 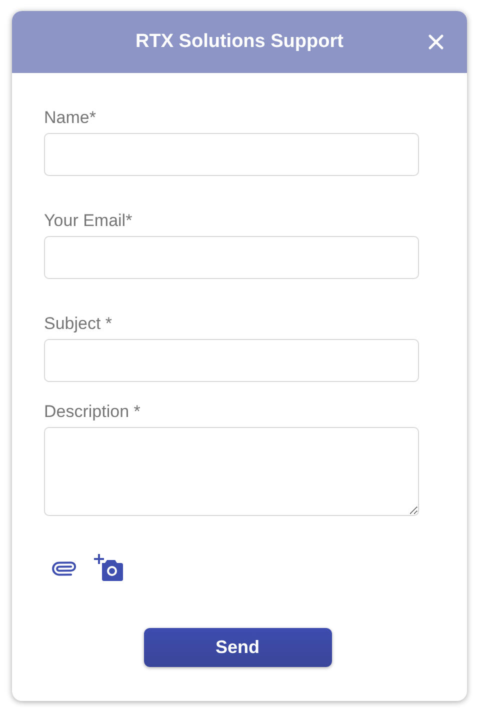 What do you see at coordinates (70, 117) in the screenshot?
I see `field-label: Name*` at bounding box center [70, 117].